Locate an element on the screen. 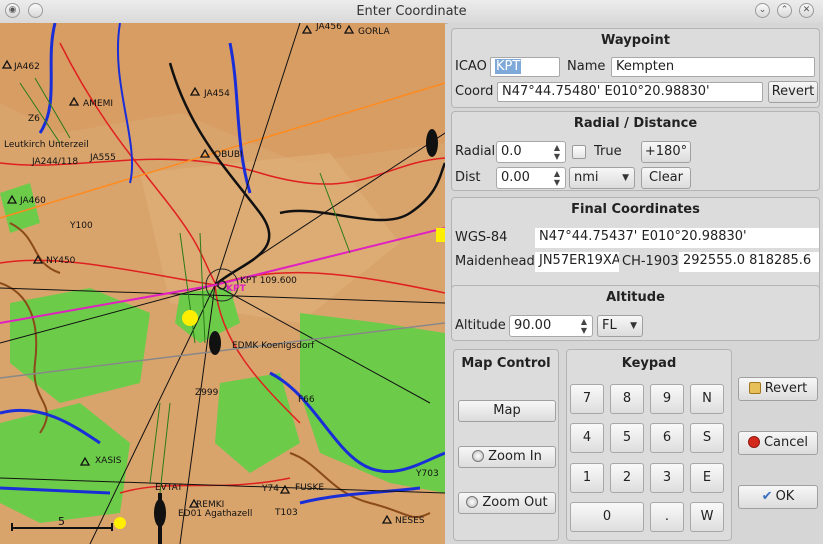 The width and height of the screenshot is (823, 544). title-bar: ◉ Enter Coordinate ⌄ ⌃ ✕ is located at coordinates (411, 12).